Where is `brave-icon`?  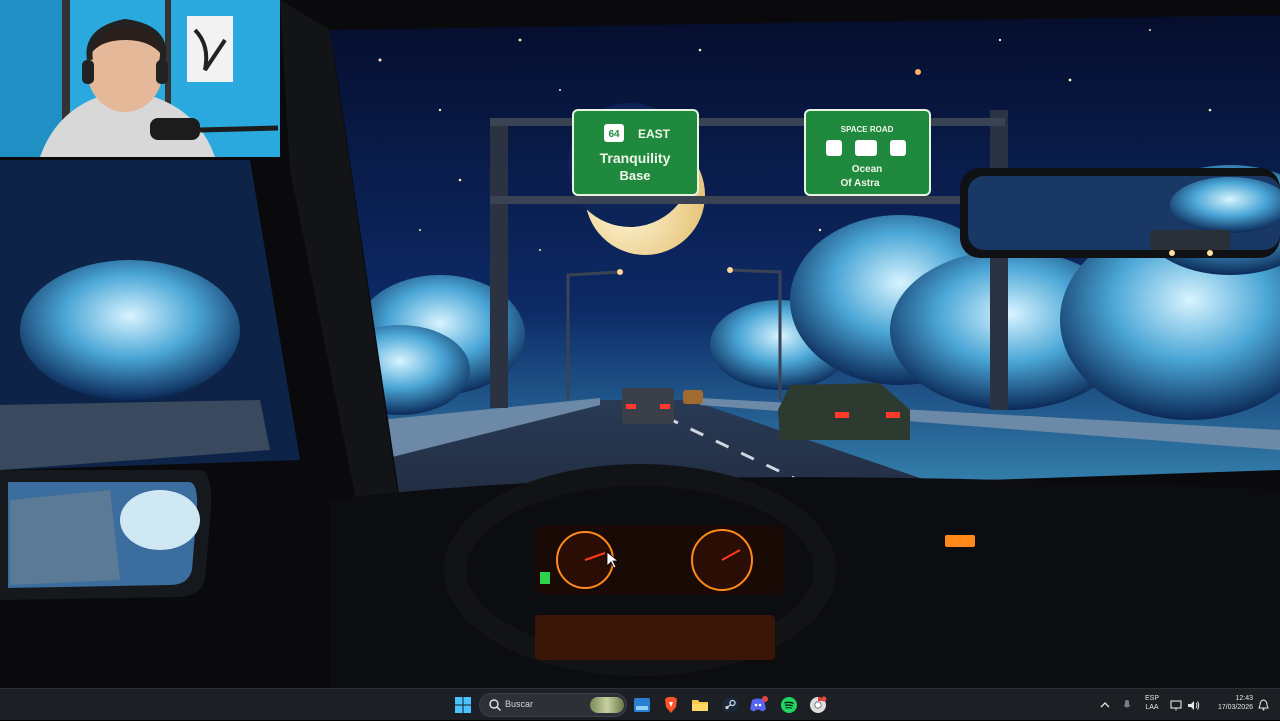 brave-icon is located at coordinates (671, 705).